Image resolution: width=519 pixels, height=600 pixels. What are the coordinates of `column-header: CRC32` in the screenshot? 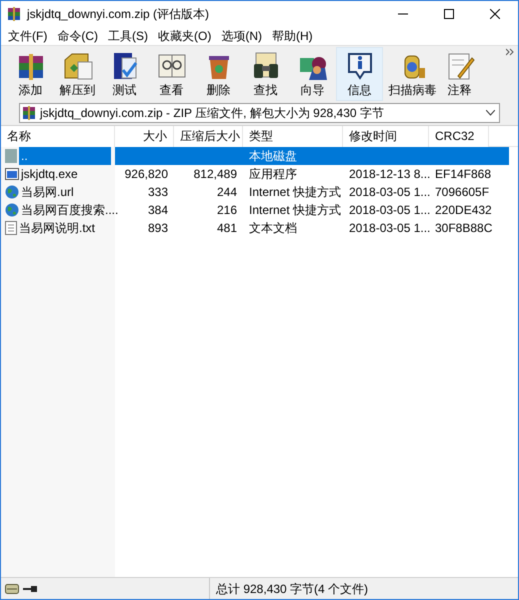 It's located at (459, 136).